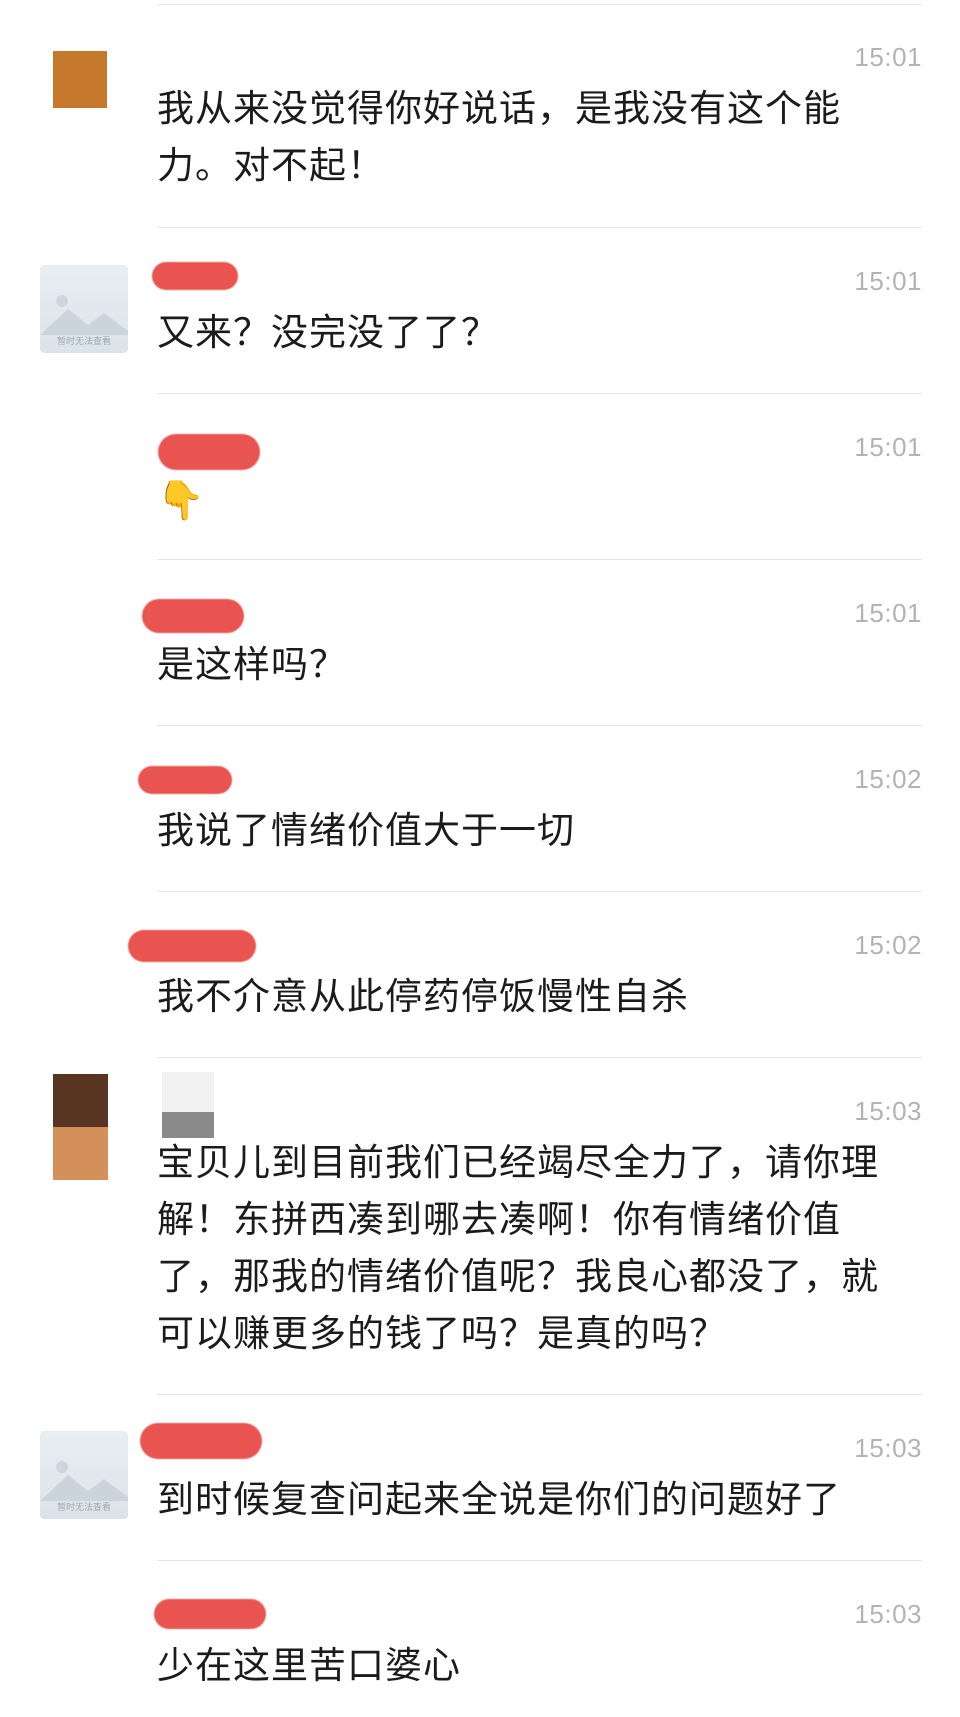 The height and width of the screenshot is (1717, 960). I want to click on message-line: 少在这里苦口婆心, so click(309, 1665).